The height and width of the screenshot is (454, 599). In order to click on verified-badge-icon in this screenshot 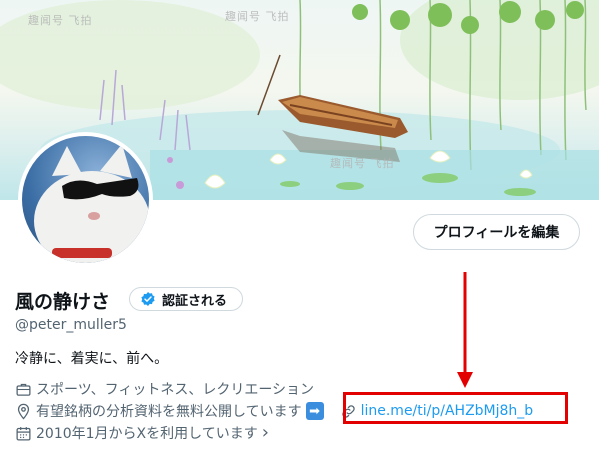, I will do `click(148, 299)`.